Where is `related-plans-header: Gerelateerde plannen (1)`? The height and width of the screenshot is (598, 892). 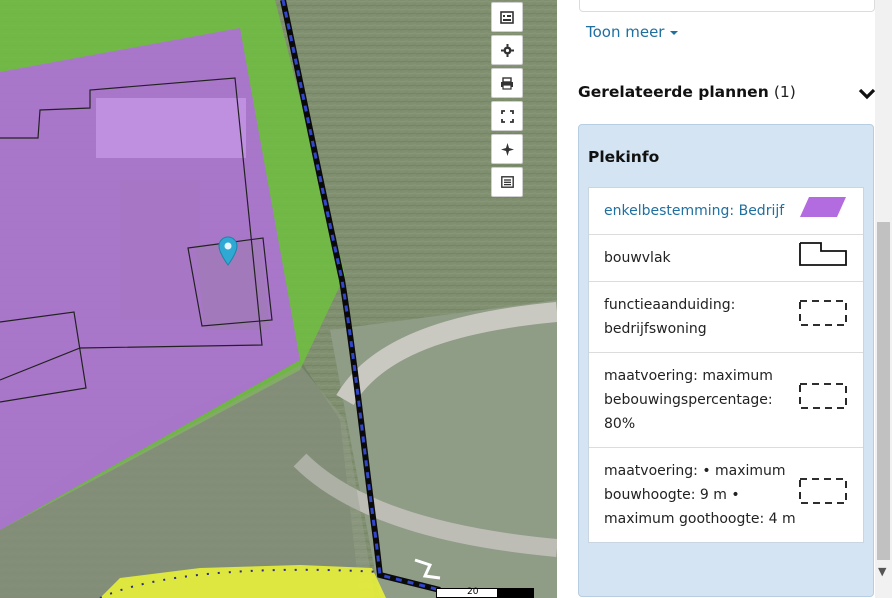 related-plans-header: Gerelateerde plannen (1) is located at coordinates (727, 94).